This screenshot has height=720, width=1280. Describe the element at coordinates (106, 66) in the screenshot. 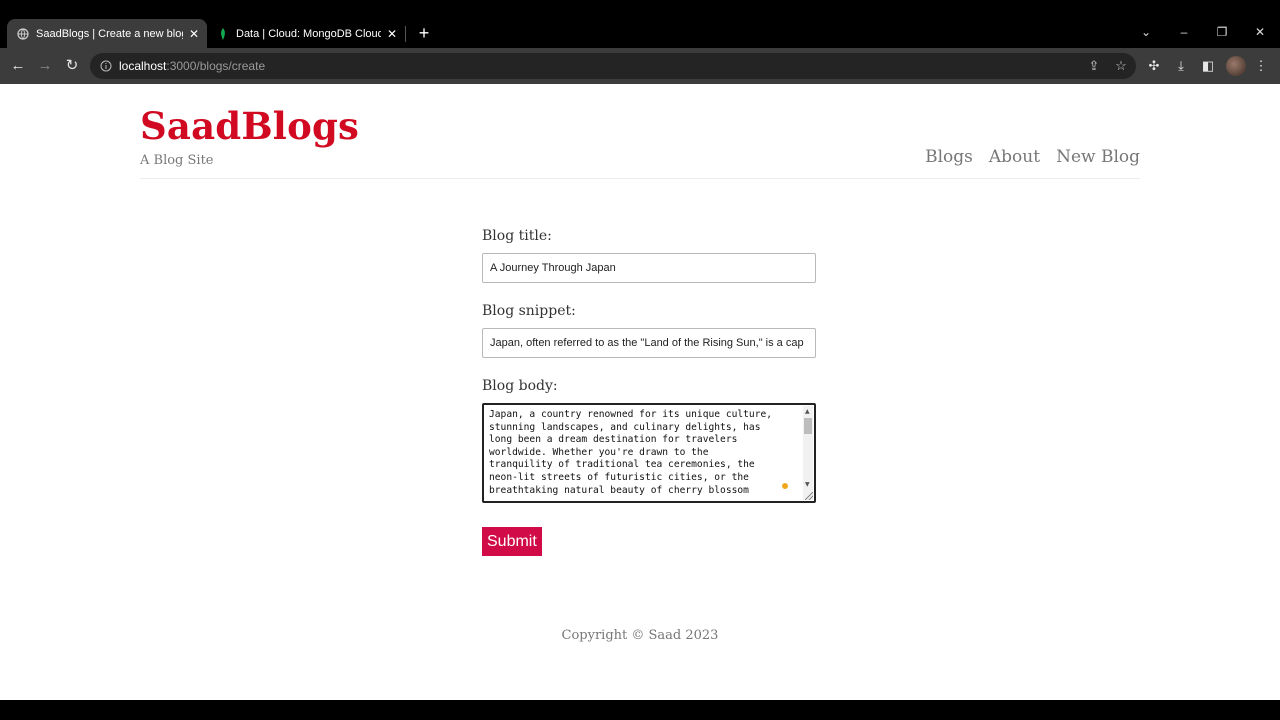

I see `info-icon` at that location.